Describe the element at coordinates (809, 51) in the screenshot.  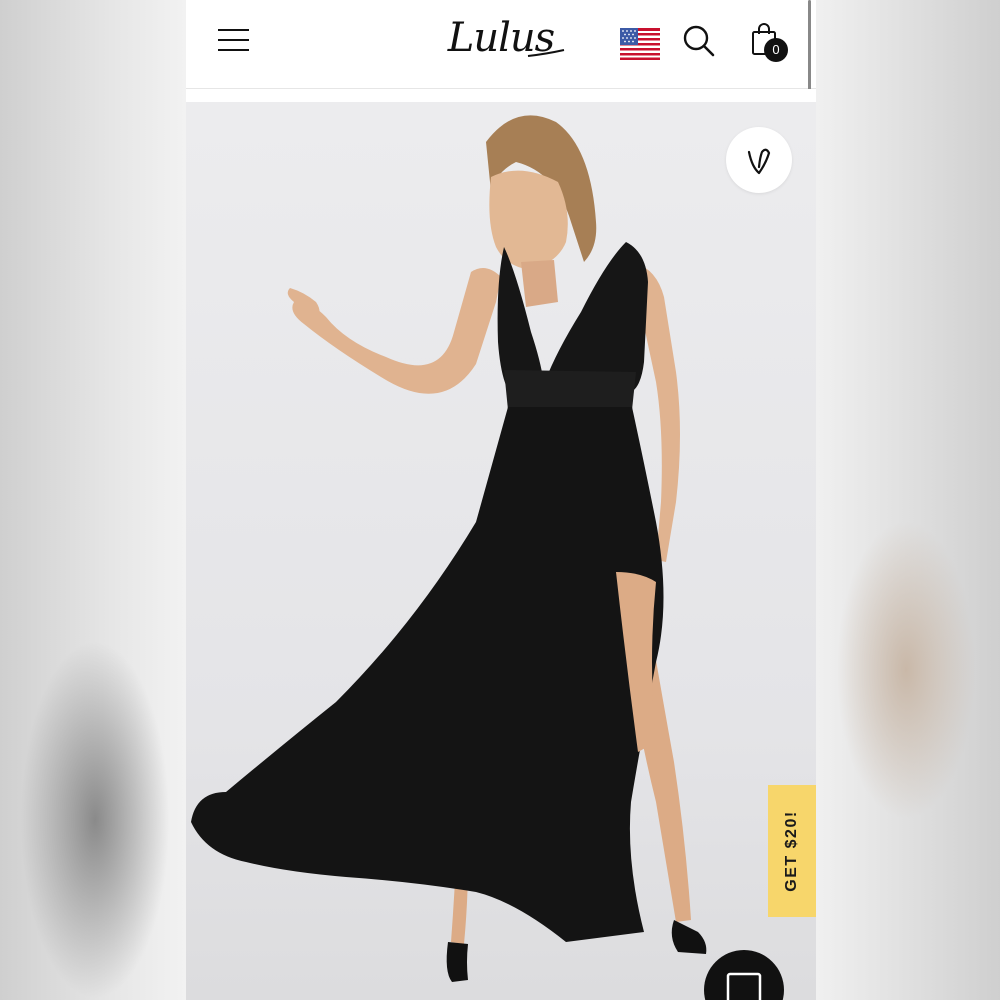
I see `scrollbar` at that location.